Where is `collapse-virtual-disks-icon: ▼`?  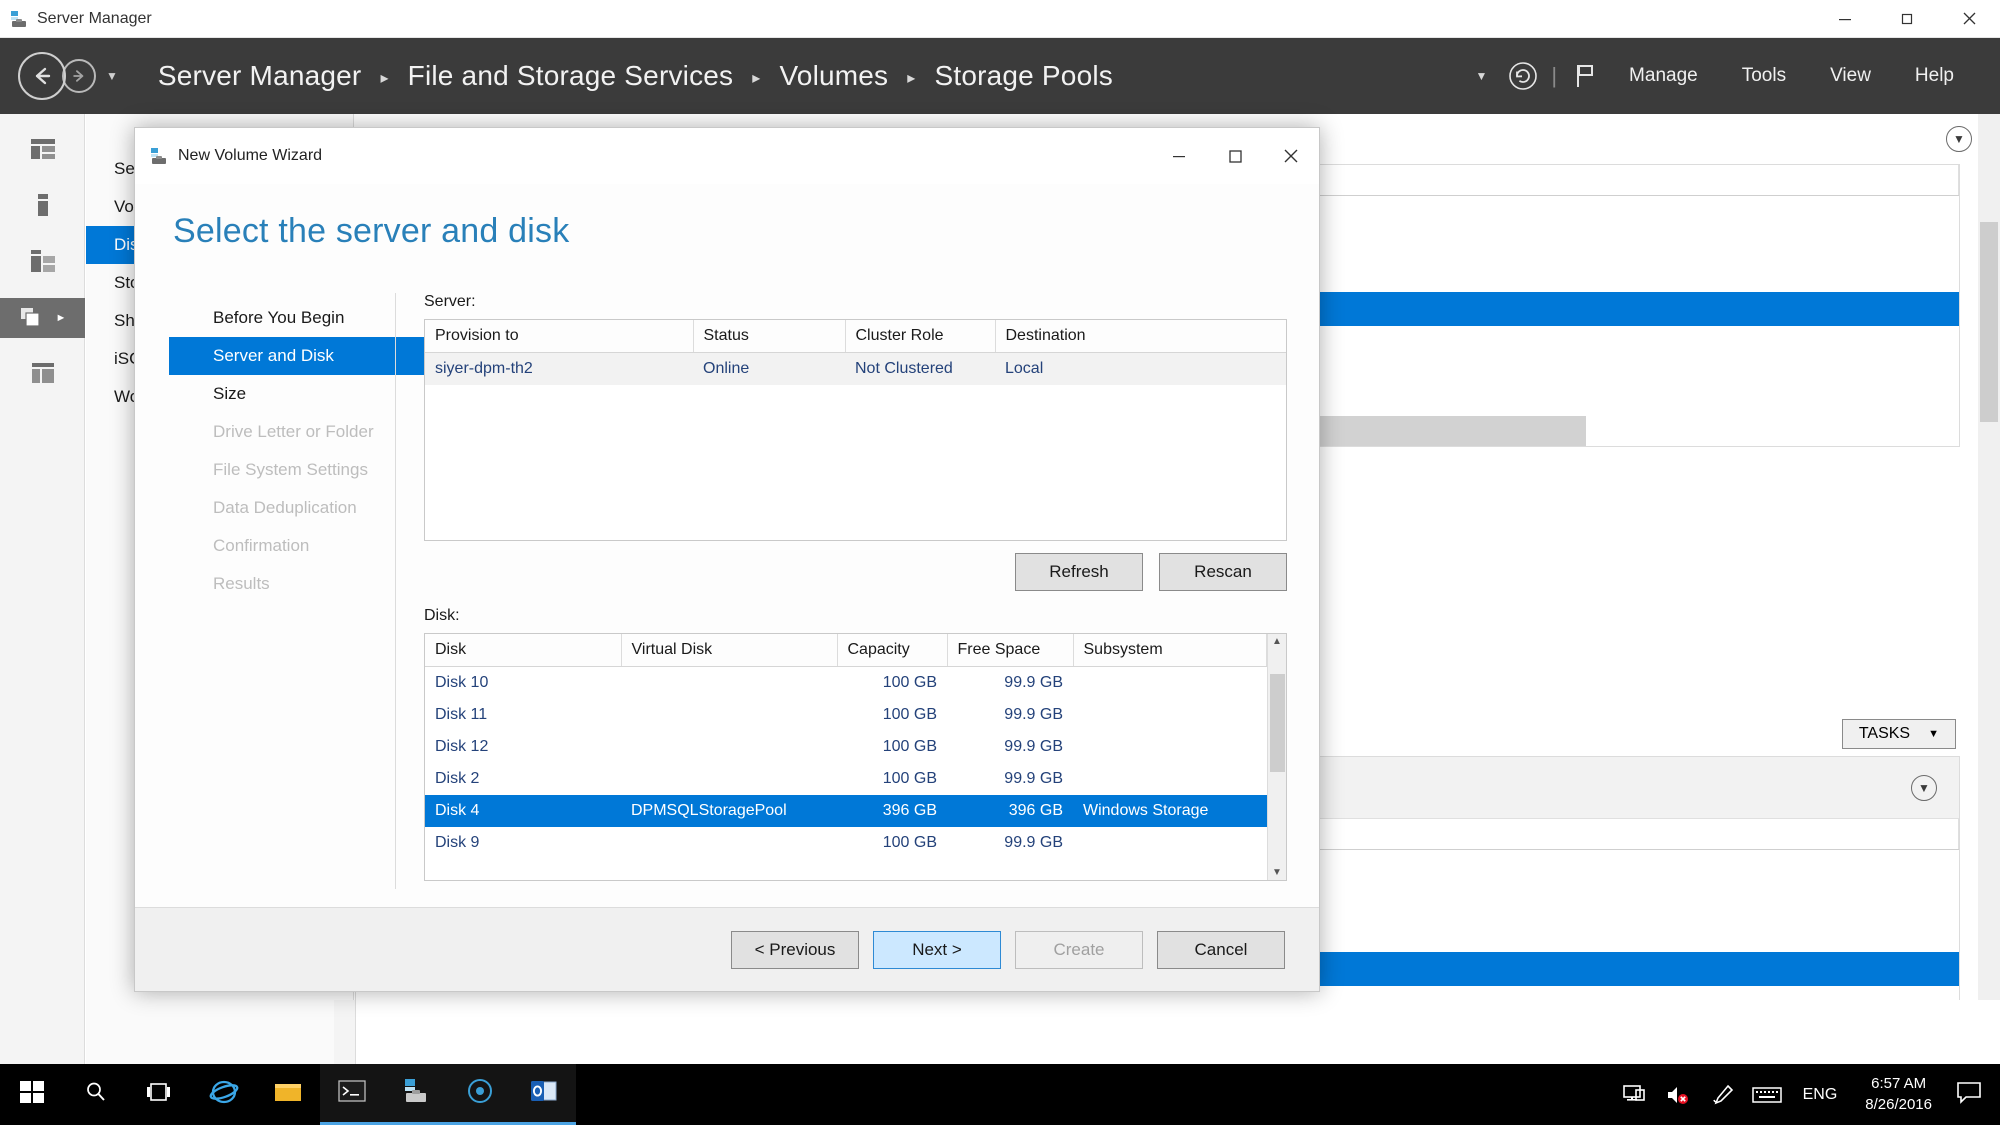 collapse-virtual-disks-icon: ▼ is located at coordinates (1924, 787).